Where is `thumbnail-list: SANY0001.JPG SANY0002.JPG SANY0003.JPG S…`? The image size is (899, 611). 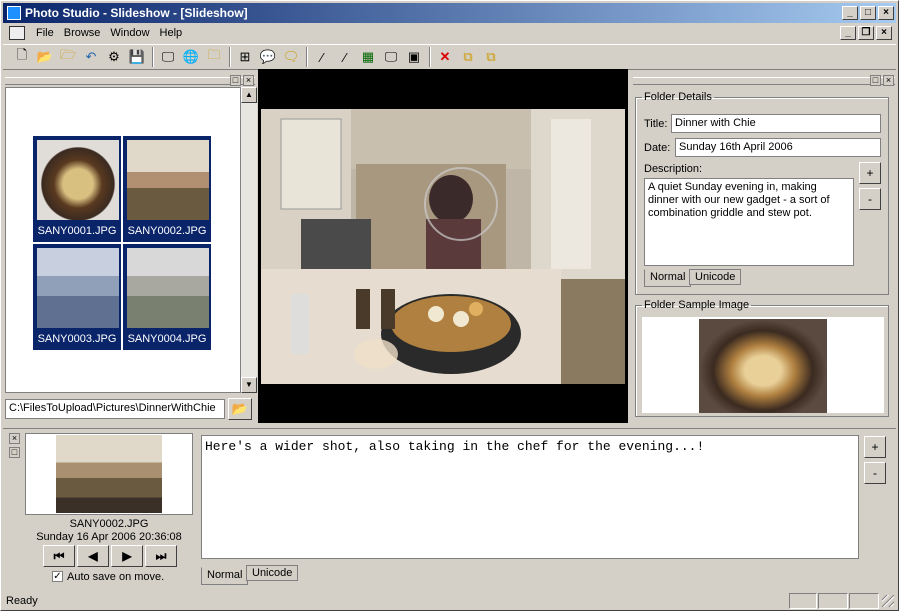 thumbnail-list: SANY0001.JPG SANY0002.JPG SANY0003.JPG S… is located at coordinates (123, 240).